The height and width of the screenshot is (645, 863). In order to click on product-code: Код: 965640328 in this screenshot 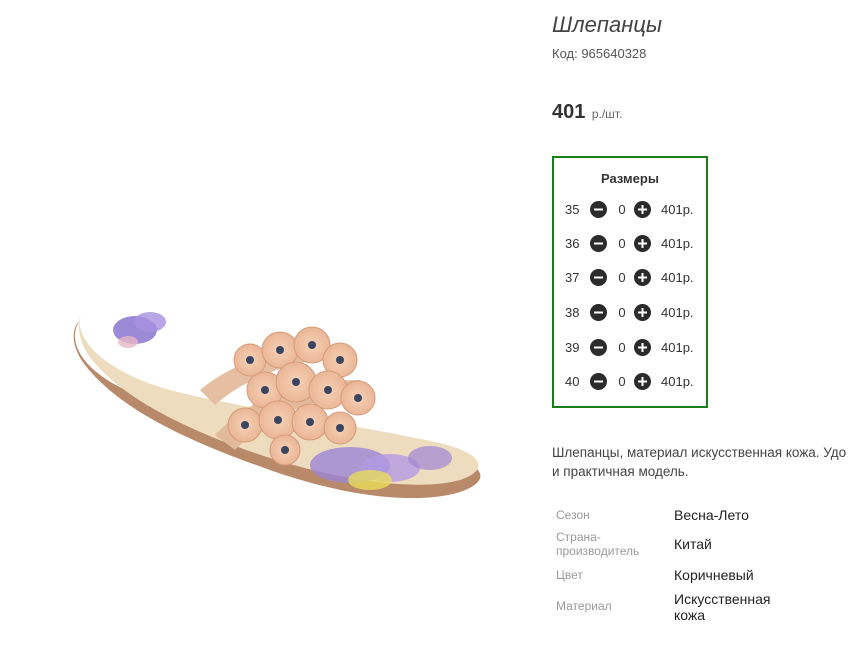, I will do `click(599, 53)`.